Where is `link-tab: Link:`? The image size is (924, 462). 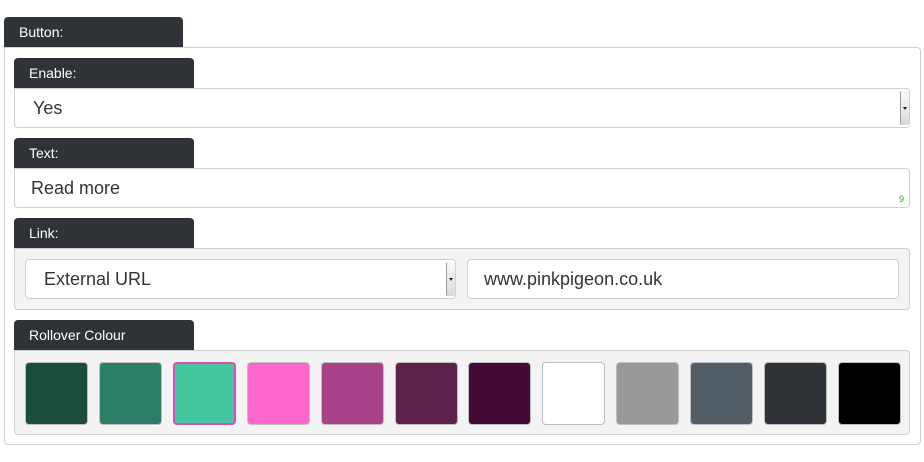 link-tab: Link: is located at coordinates (104, 233).